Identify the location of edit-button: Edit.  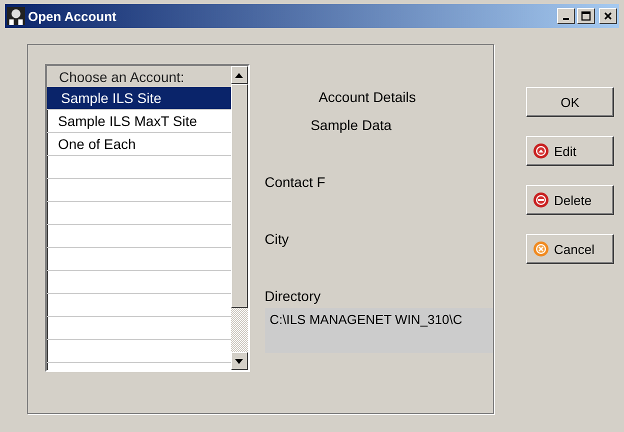
(570, 151).